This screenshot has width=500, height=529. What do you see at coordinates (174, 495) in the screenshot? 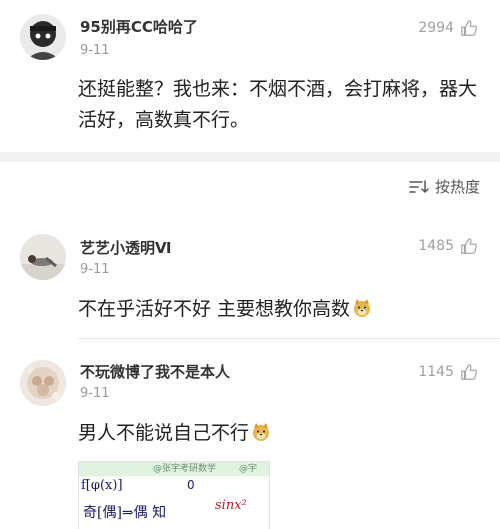
I see `comment-image: @张宇考研数学 @宇 f[φ(x)] 0 奇[偶]⇒偶 知 sinx²` at bounding box center [174, 495].